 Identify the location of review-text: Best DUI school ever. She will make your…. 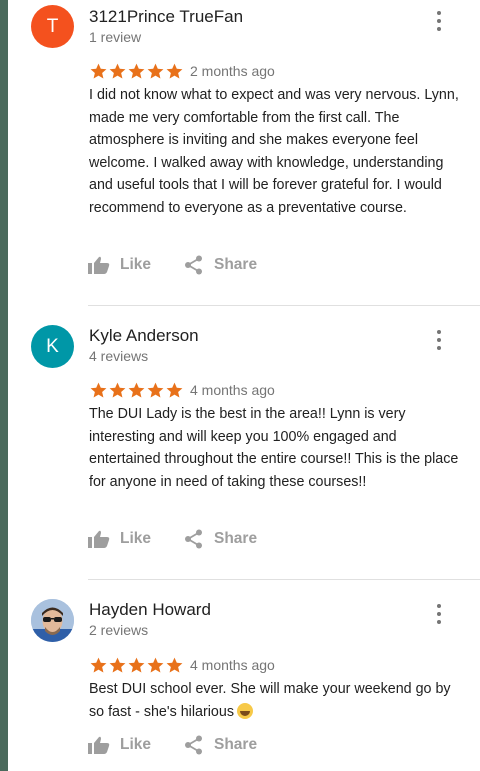
(270, 700).